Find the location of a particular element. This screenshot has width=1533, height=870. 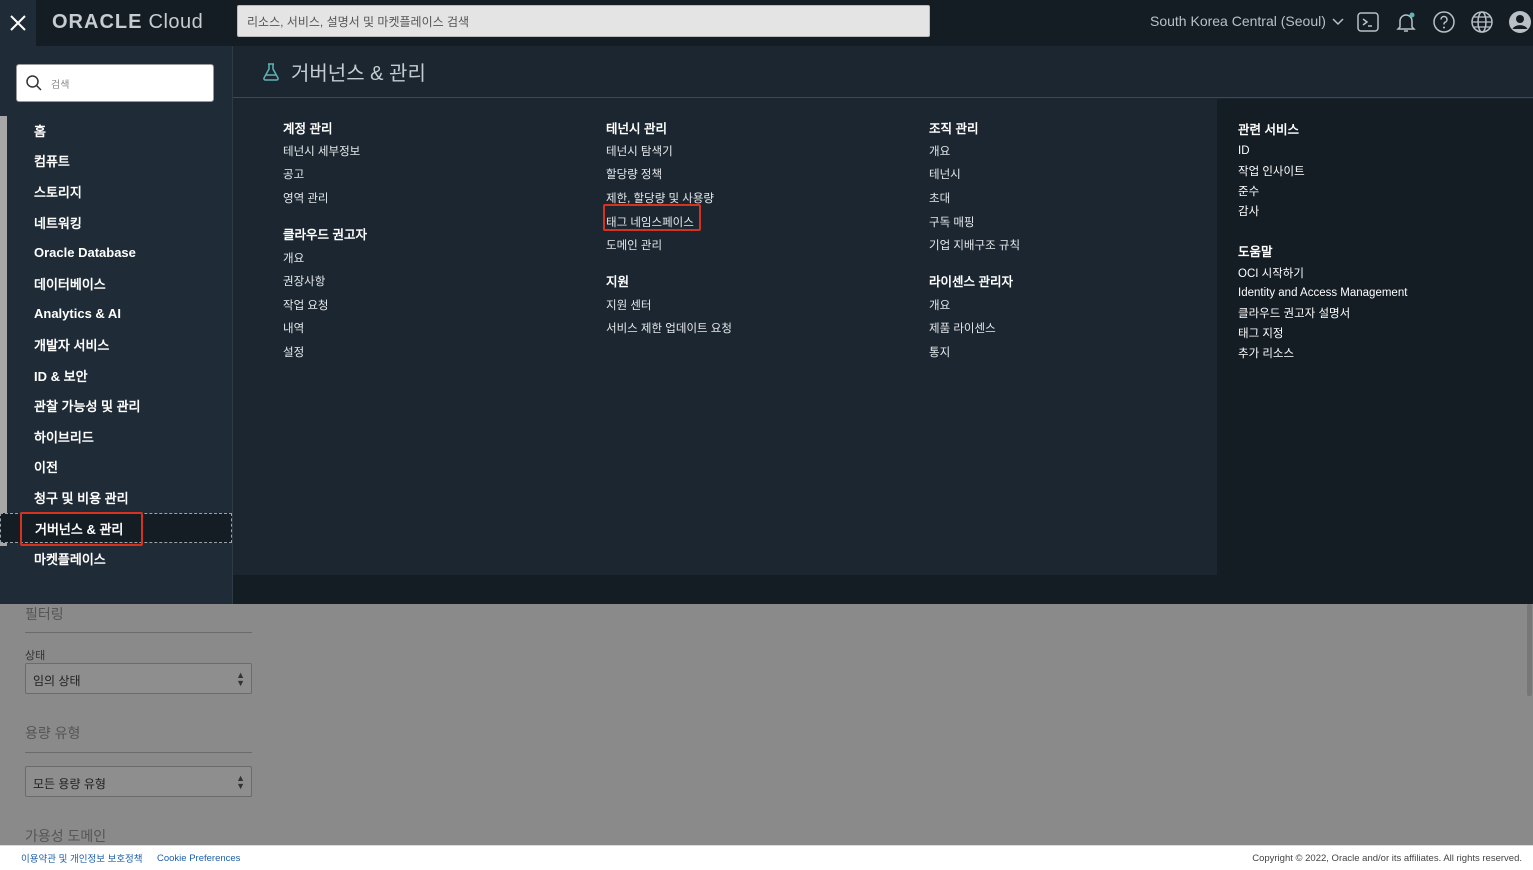

link-subscription-mapping: 구독 매핑 is located at coordinates (974, 222).